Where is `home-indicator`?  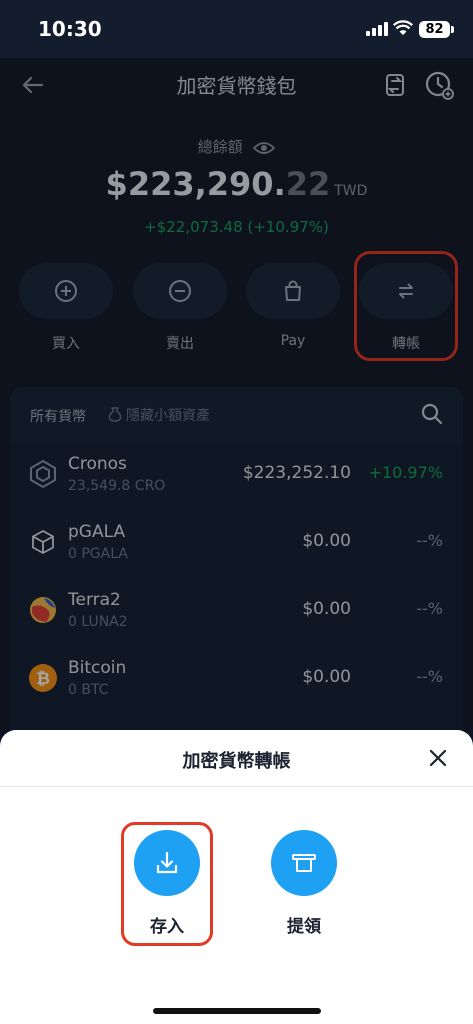
home-indicator is located at coordinates (237, 1011).